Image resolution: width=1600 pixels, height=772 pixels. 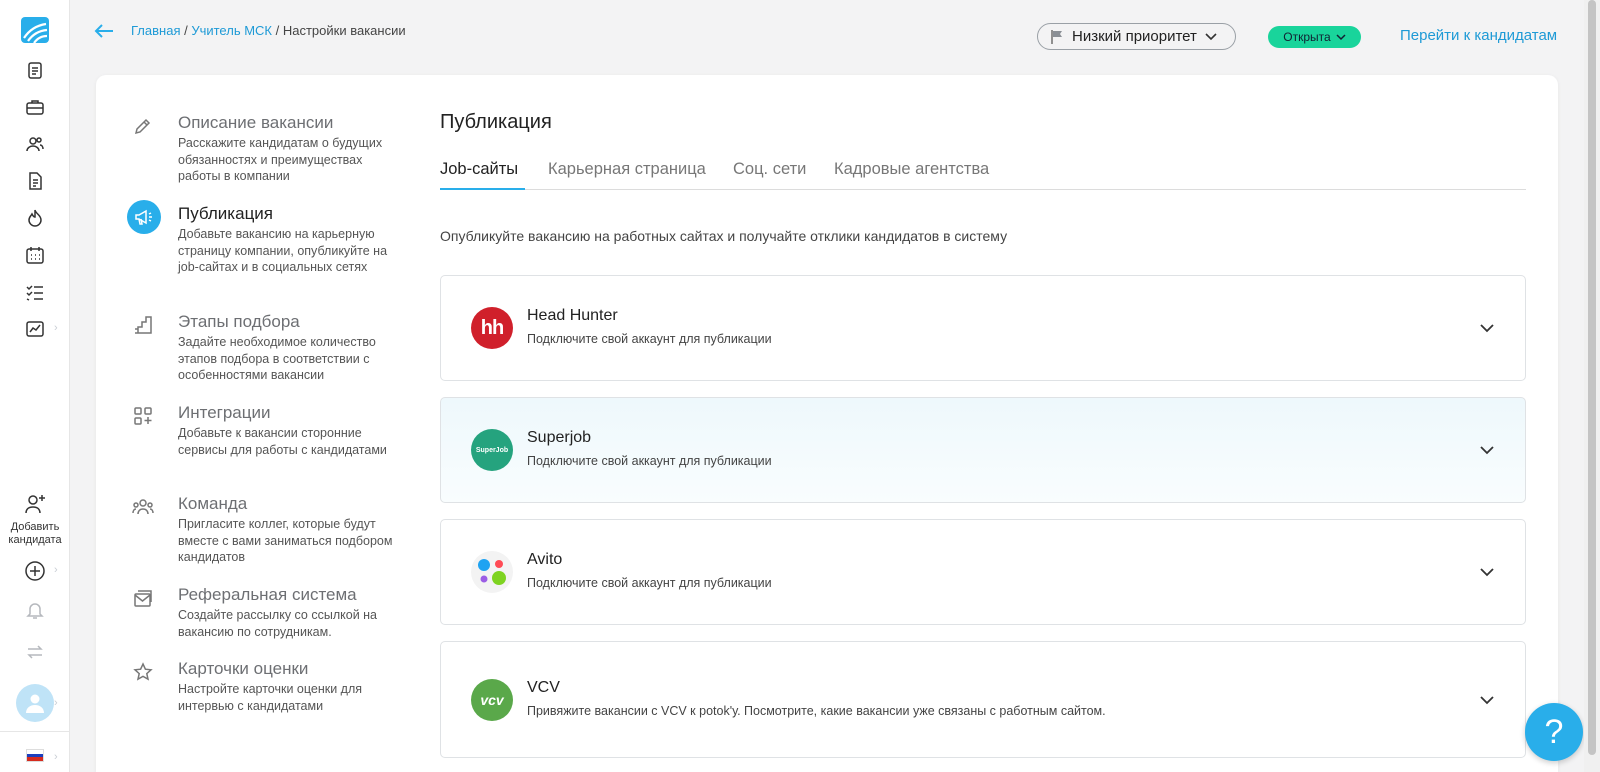 What do you see at coordinates (35, 731) in the screenshot?
I see `rail-divider` at bounding box center [35, 731].